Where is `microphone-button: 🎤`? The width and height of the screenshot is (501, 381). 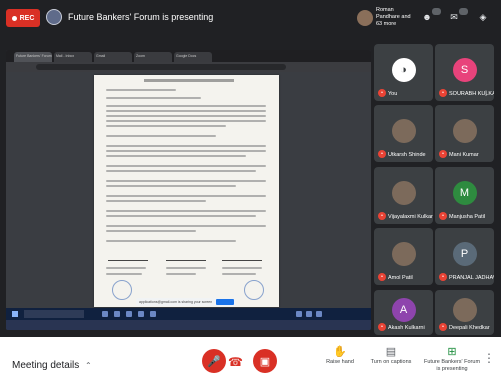 microphone-button: 🎤 is located at coordinates (214, 361).